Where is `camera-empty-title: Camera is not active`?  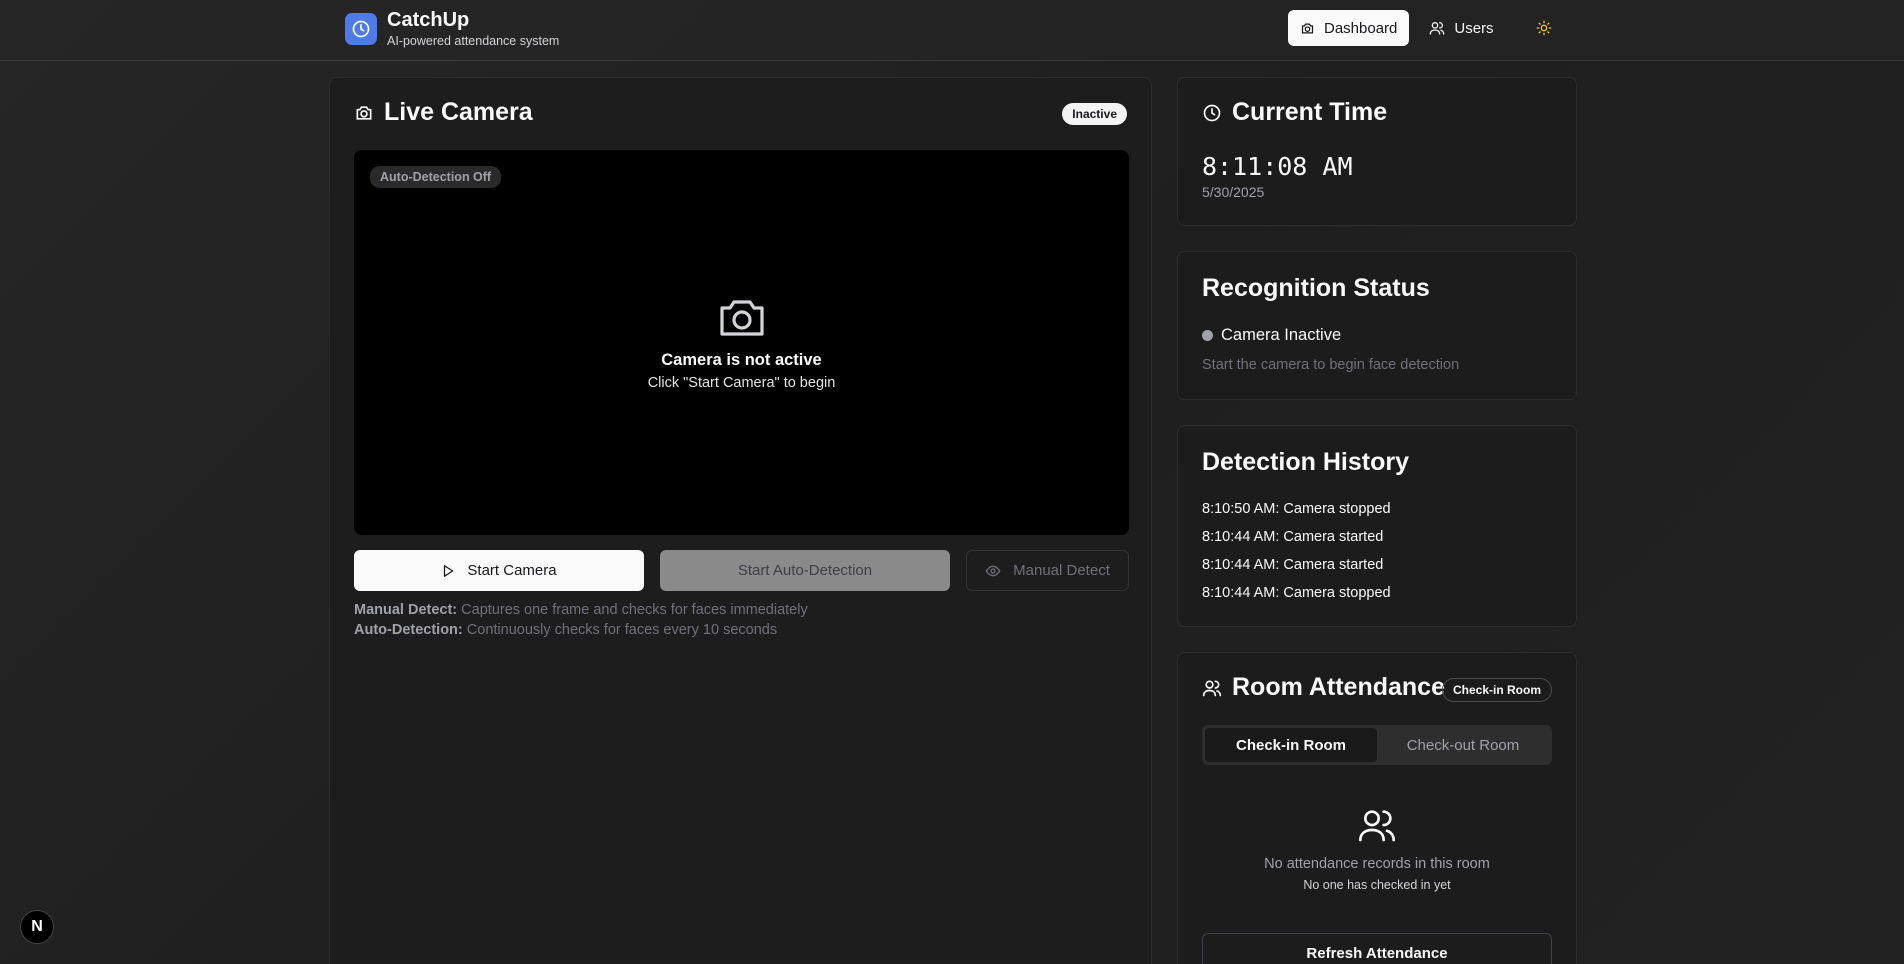
camera-empty-title: Camera is not active is located at coordinates (741, 360).